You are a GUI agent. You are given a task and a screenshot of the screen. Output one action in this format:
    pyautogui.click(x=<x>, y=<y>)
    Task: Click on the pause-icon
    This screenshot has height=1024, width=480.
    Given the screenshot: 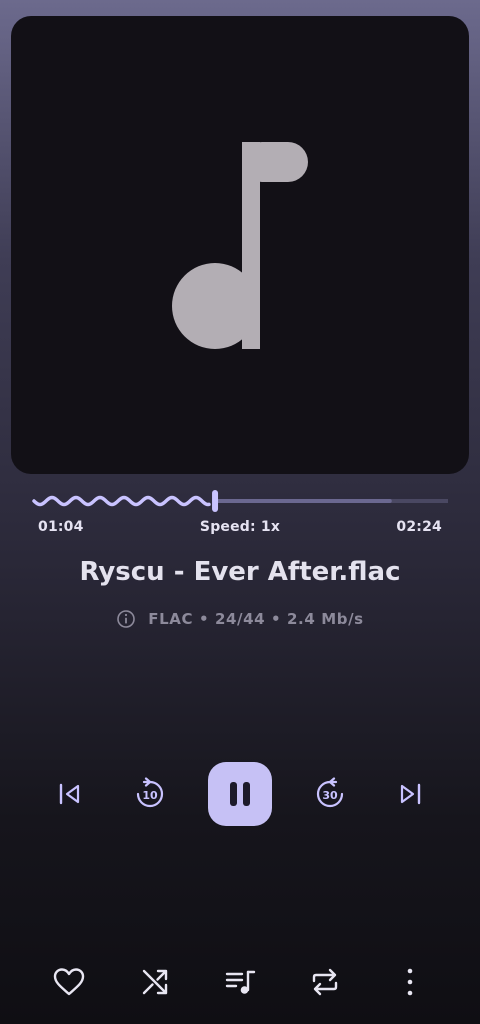 What is the action you would take?
    pyautogui.click(x=240, y=794)
    